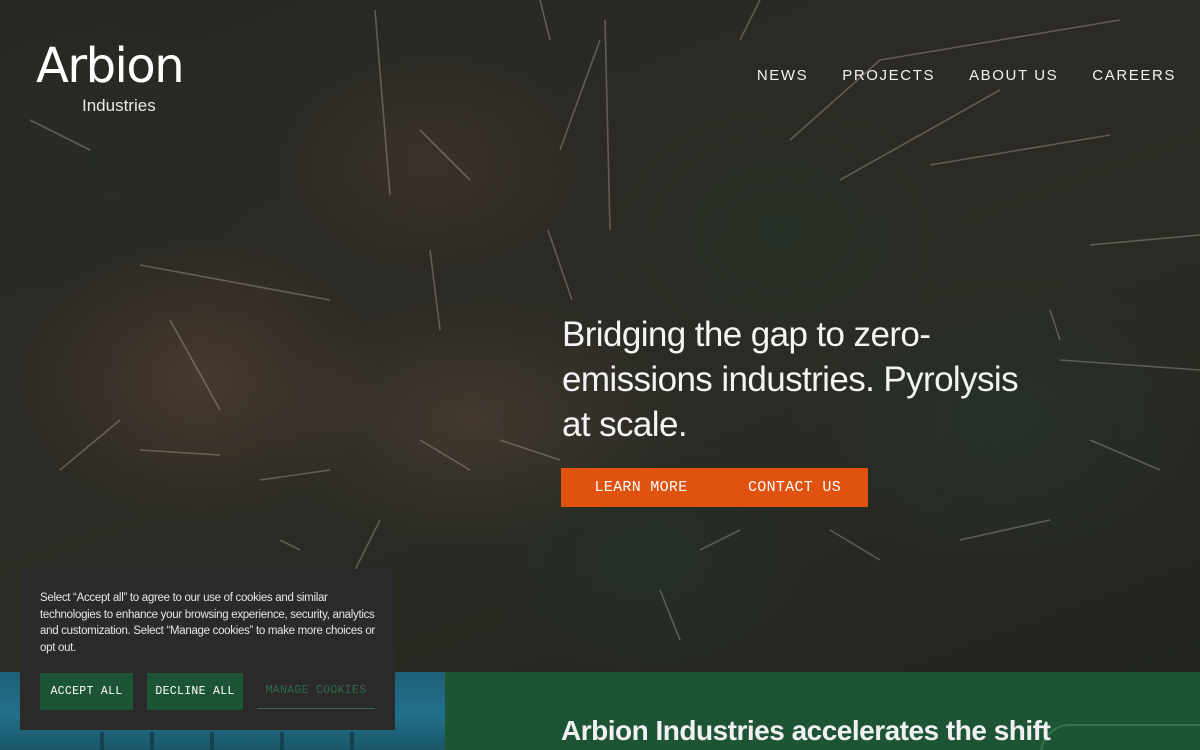 This screenshot has height=750, width=1200. Describe the element at coordinates (641, 487) in the screenshot. I see `learn-more-button: LEARN MORE` at that location.